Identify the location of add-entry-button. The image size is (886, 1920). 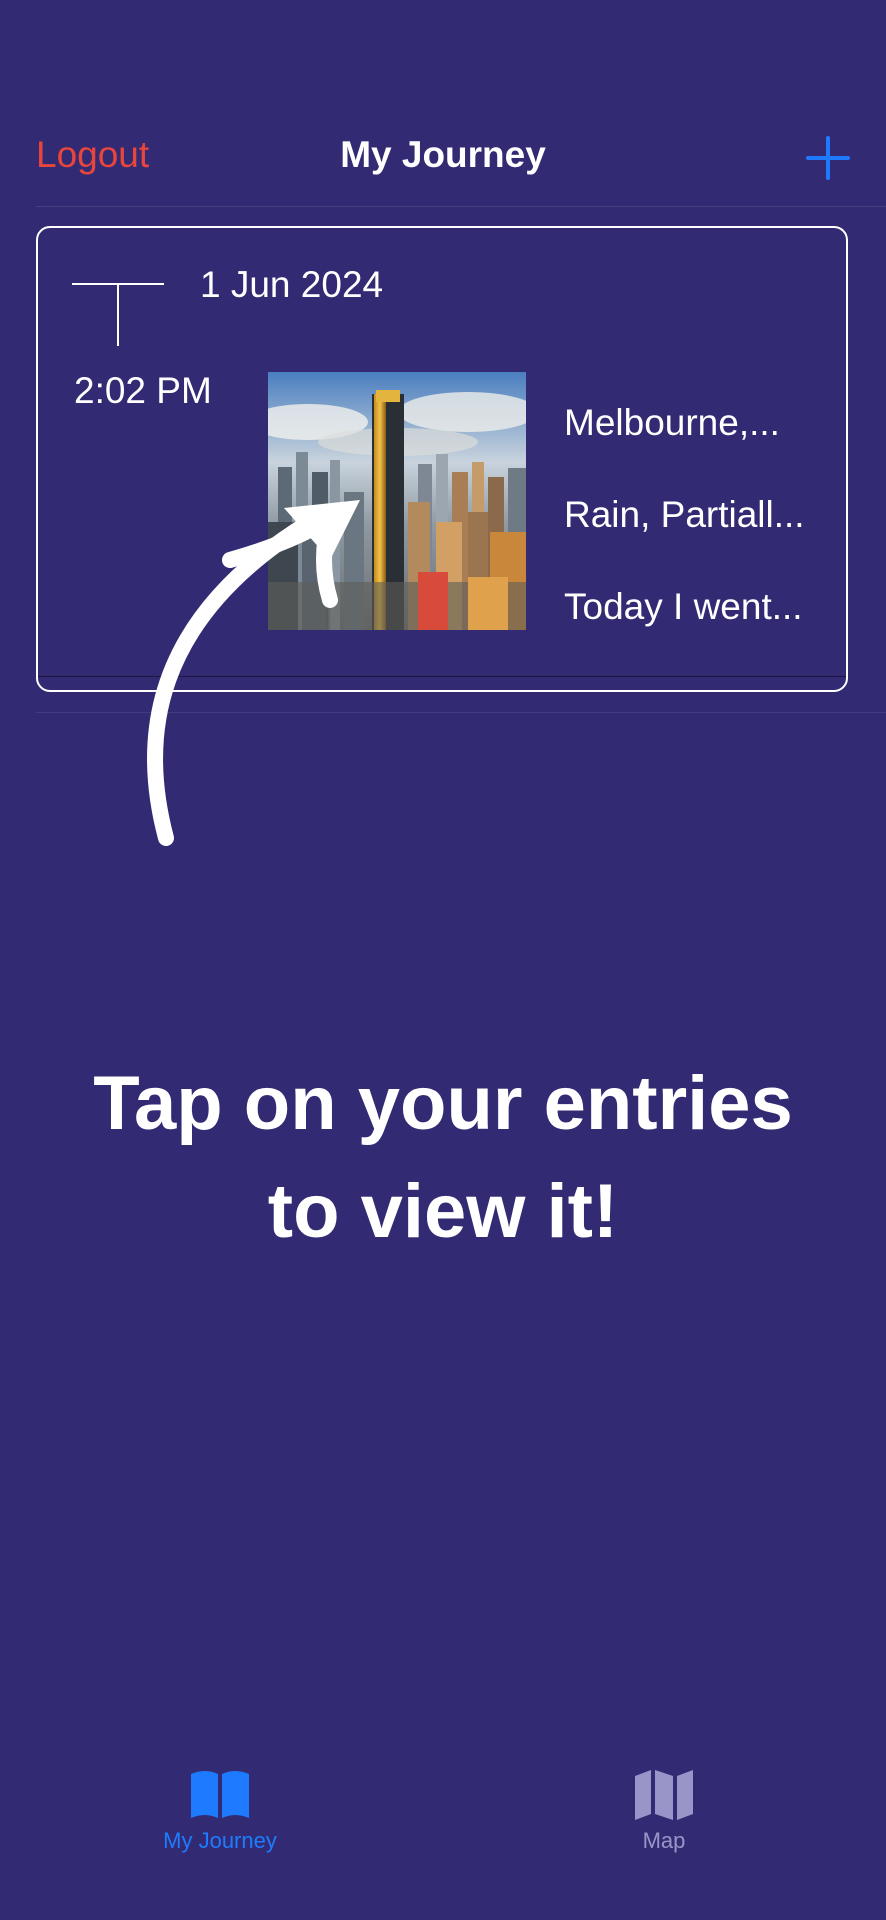
(828, 158).